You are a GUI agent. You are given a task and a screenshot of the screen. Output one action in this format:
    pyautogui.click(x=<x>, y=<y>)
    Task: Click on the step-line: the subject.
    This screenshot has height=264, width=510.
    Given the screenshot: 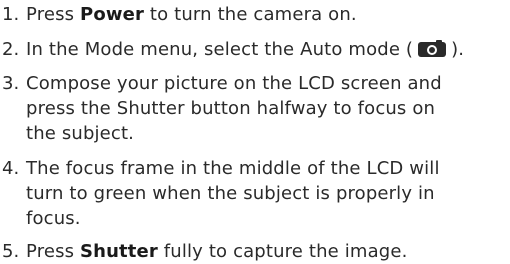 What is the action you would take?
    pyautogui.click(x=80, y=133)
    